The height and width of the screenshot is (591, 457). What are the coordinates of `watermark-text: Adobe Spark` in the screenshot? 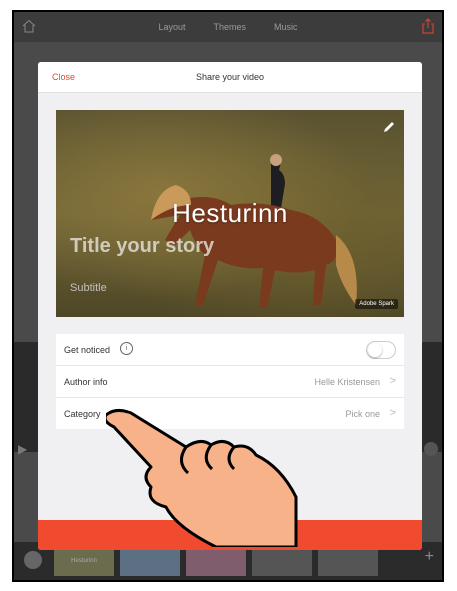 It's located at (376, 304).